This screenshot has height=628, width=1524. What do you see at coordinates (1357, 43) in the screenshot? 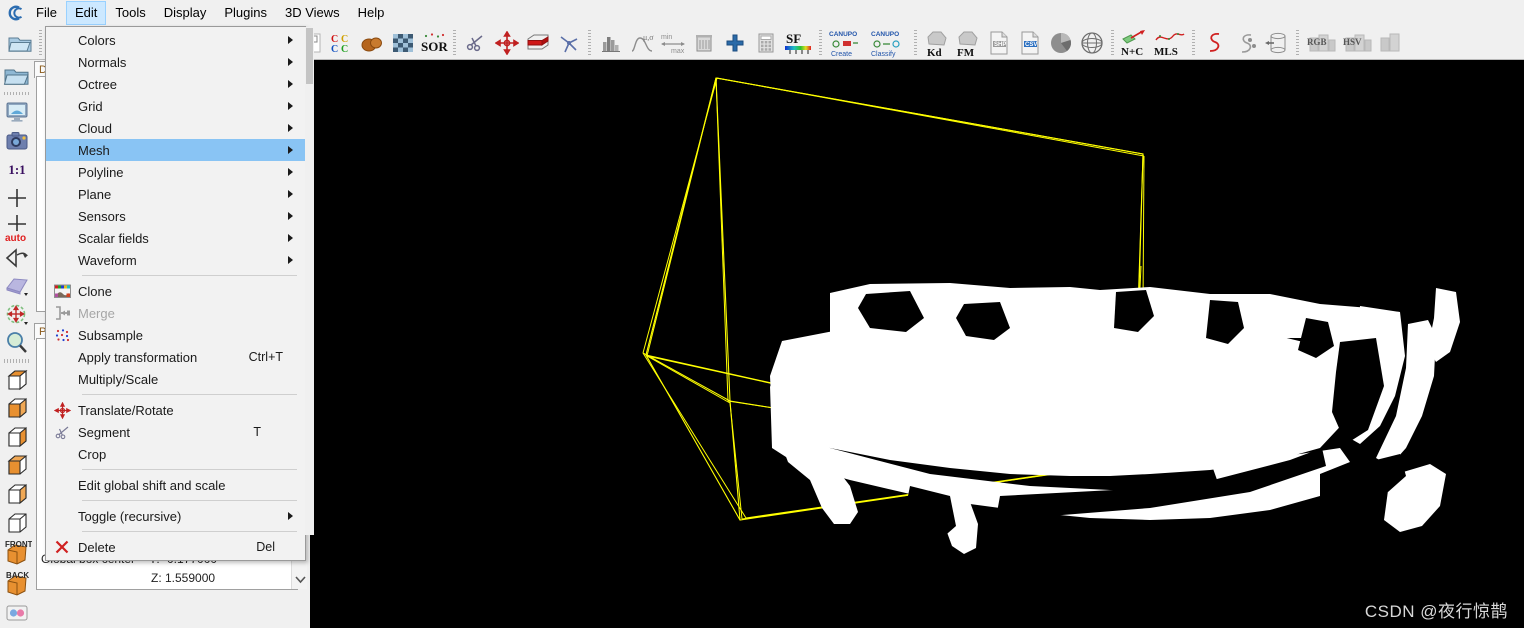
I see `hsv-filter-icon: HSV` at bounding box center [1357, 43].